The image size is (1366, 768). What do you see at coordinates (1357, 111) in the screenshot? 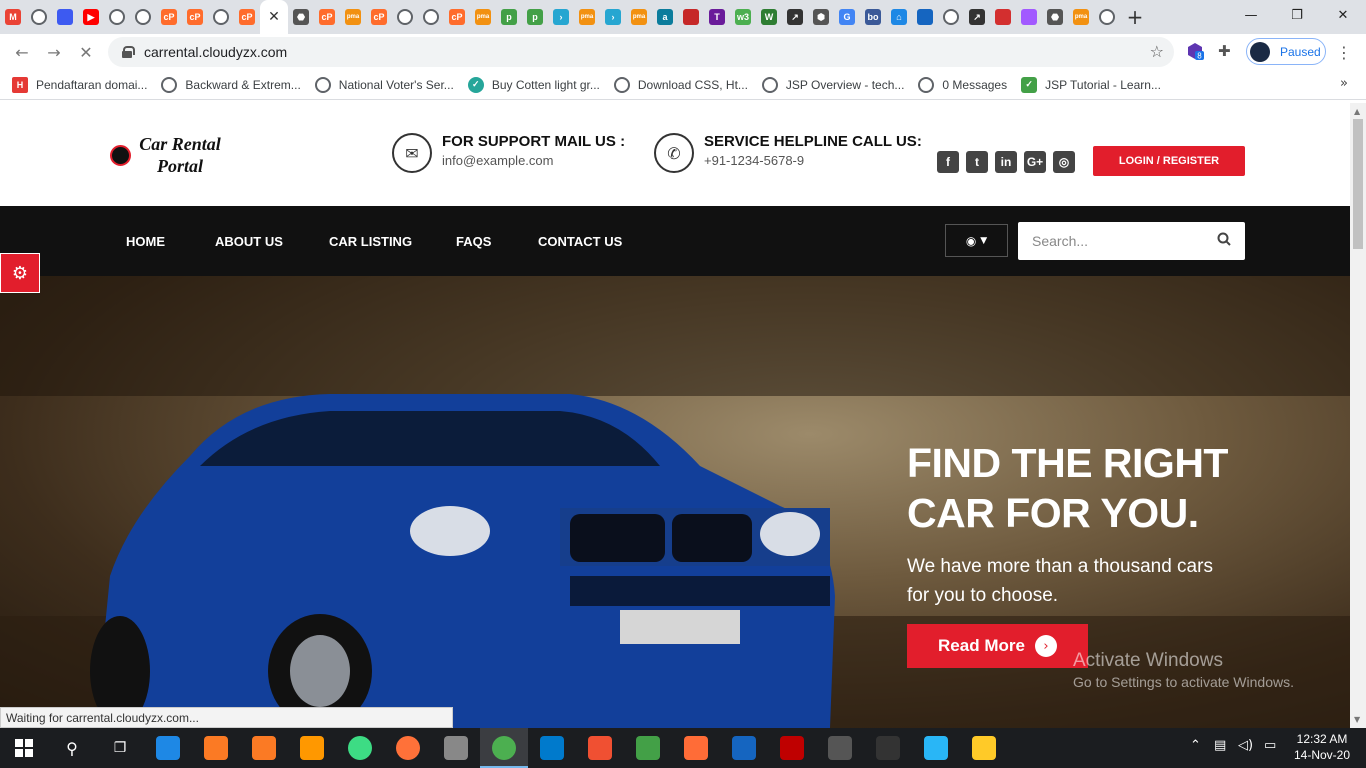
I see `scroll-up-icon: ▲` at bounding box center [1357, 111].